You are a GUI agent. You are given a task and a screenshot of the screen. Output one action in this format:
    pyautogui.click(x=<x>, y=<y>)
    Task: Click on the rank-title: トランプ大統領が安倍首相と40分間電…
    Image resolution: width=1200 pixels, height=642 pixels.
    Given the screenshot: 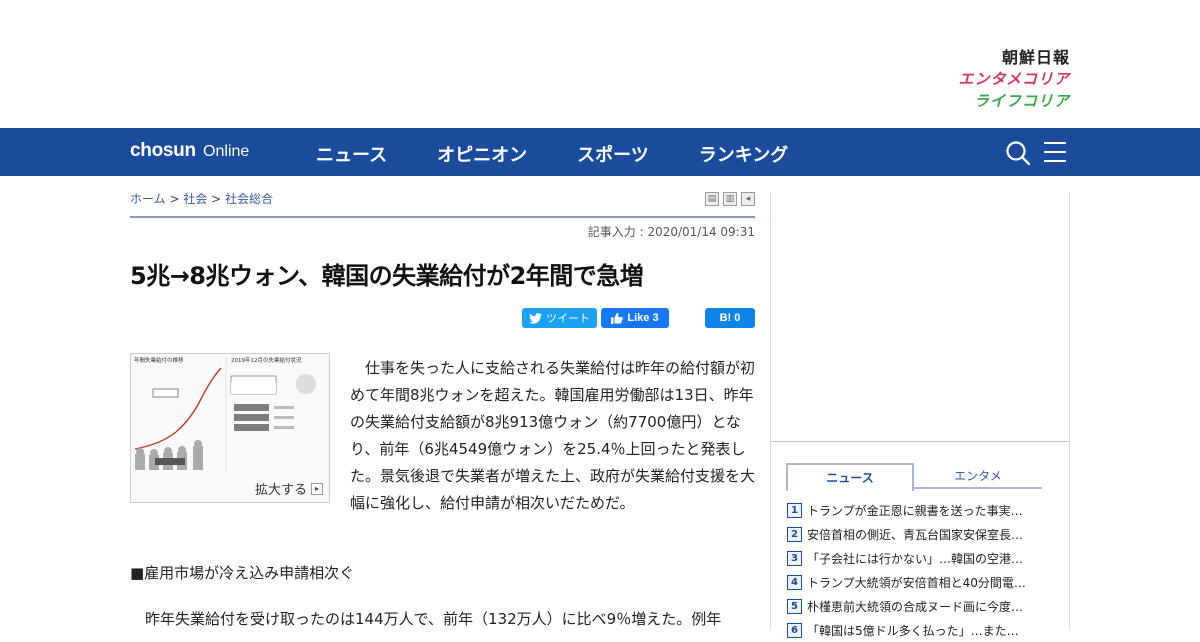 What is the action you would take?
    pyautogui.click(x=916, y=582)
    